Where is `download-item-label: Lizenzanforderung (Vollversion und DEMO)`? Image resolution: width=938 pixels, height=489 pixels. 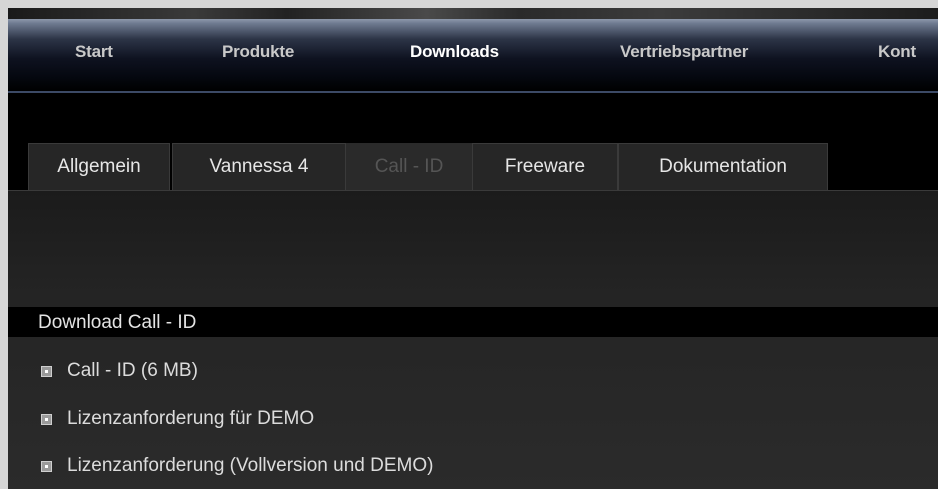
download-item-label: Lizenzanforderung (Vollversion und DEMO) is located at coordinates (250, 466).